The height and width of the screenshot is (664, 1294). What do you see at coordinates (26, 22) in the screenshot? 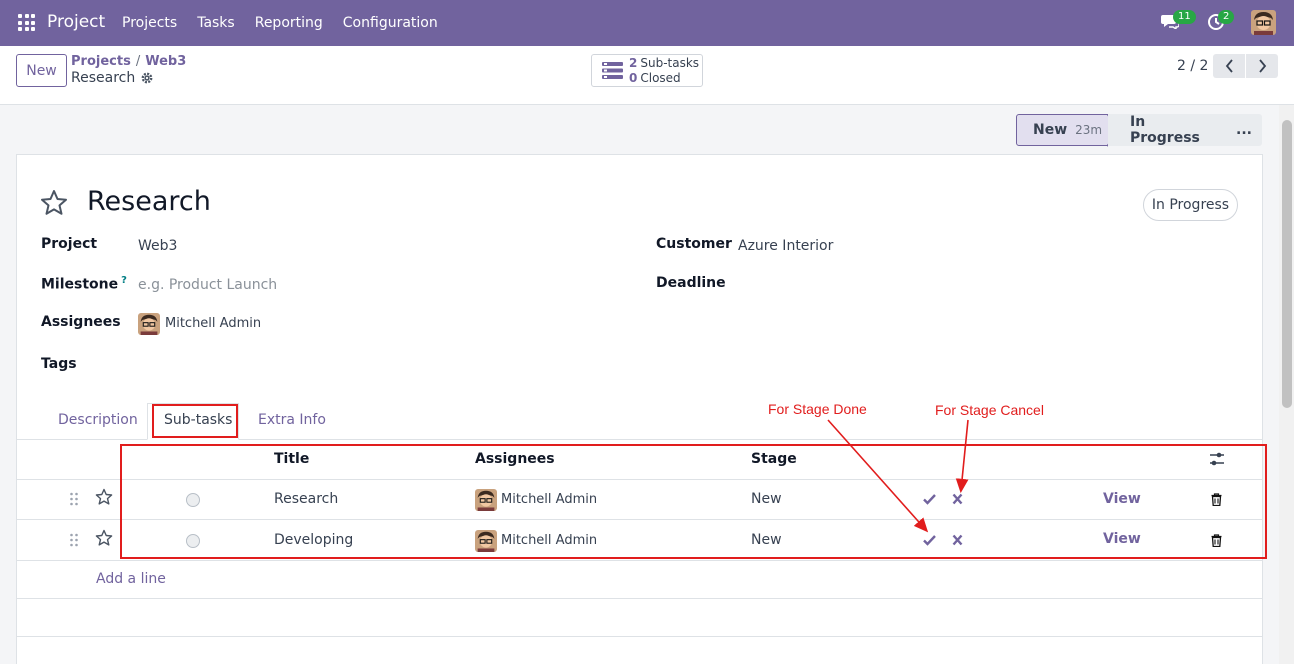
I see `apps-grid-icon` at bounding box center [26, 22].